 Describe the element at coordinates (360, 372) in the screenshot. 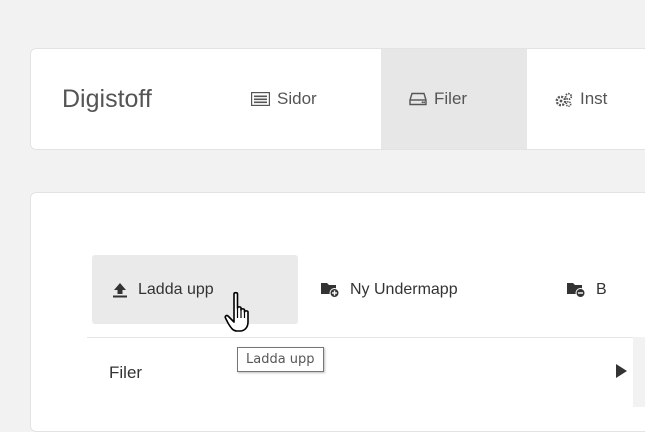

I see `list-item: Filer` at that location.